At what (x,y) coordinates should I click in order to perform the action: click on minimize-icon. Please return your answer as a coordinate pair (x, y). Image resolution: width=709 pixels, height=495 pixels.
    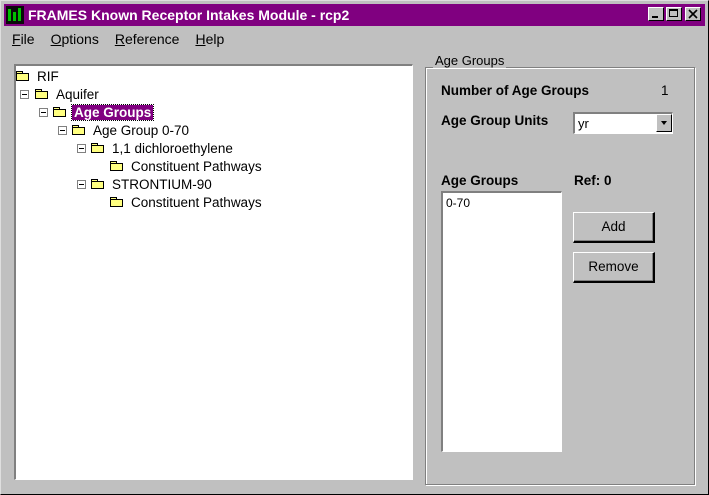
    Looking at the image, I should click on (655, 17).